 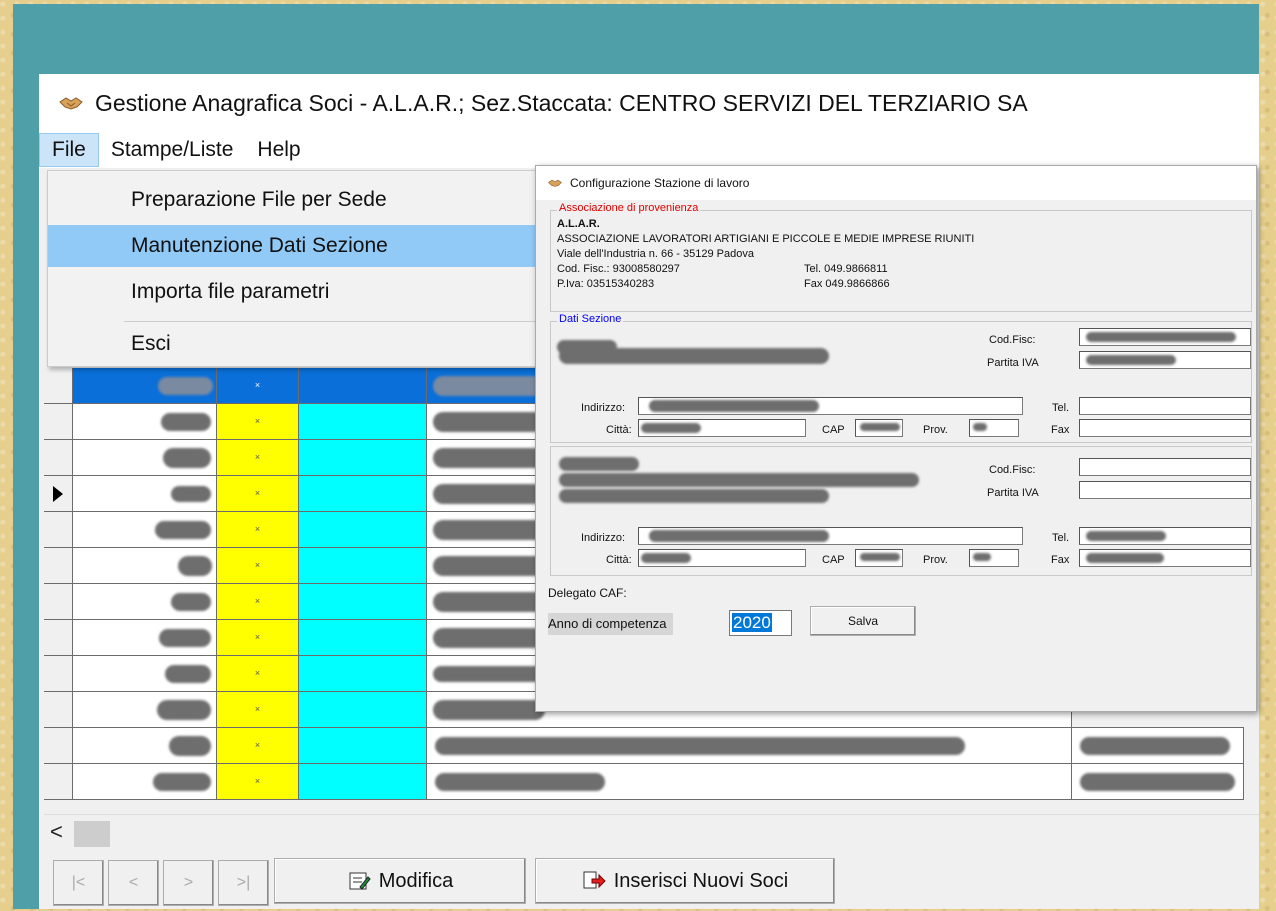 What do you see at coordinates (69, 150) in the screenshot?
I see `menu-file: File` at bounding box center [69, 150].